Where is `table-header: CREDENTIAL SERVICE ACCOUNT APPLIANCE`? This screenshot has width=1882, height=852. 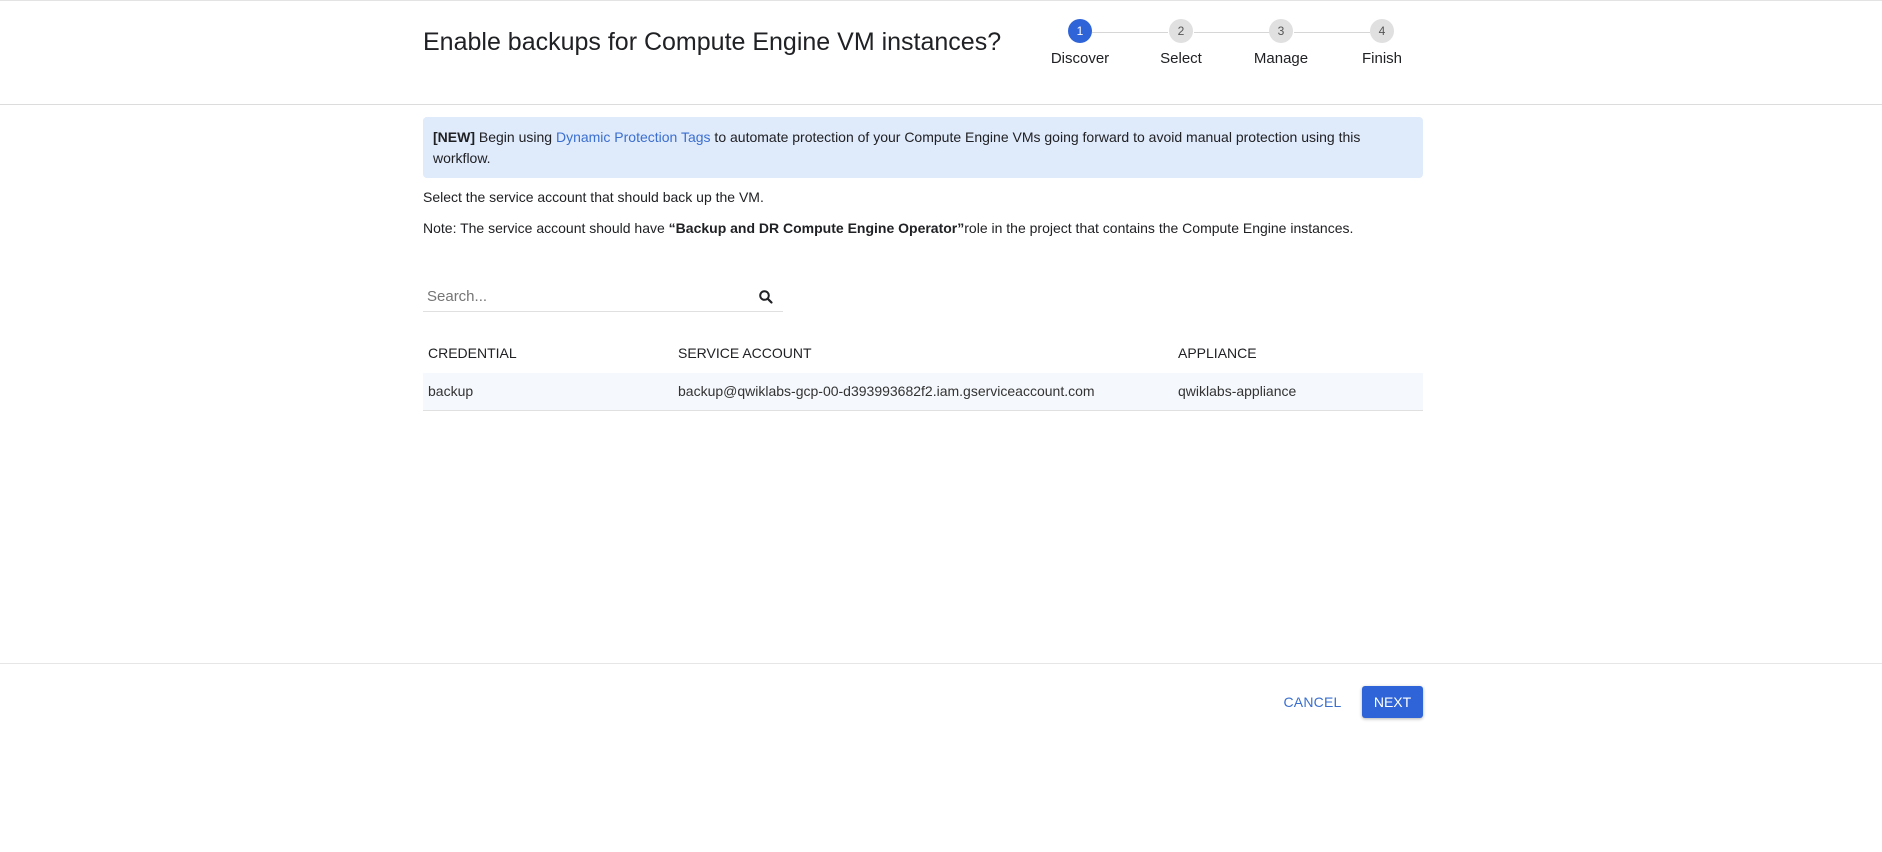 table-header: CREDENTIAL SERVICE ACCOUNT APPLIANCE is located at coordinates (923, 354).